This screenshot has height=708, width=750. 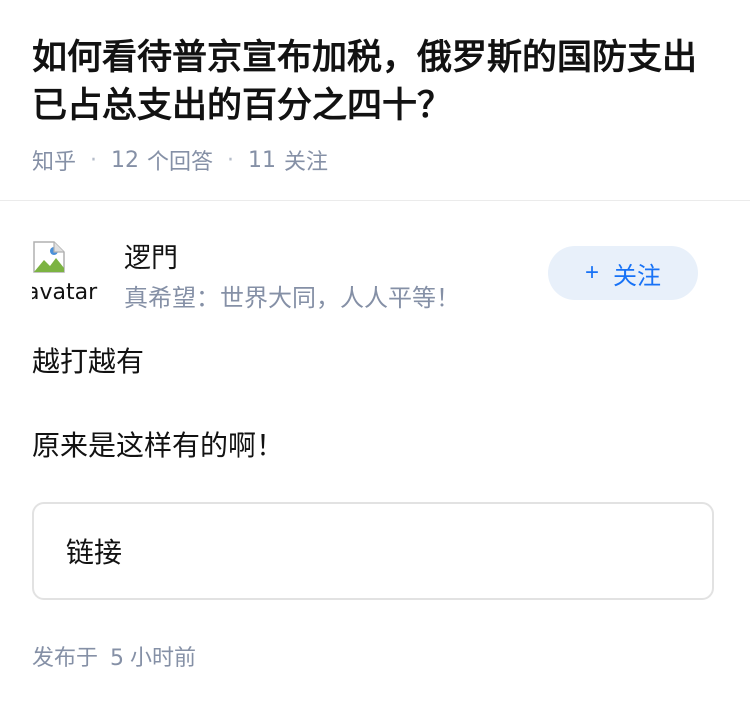 I want to click on link-card: 链接, so click(x=373, y=551).